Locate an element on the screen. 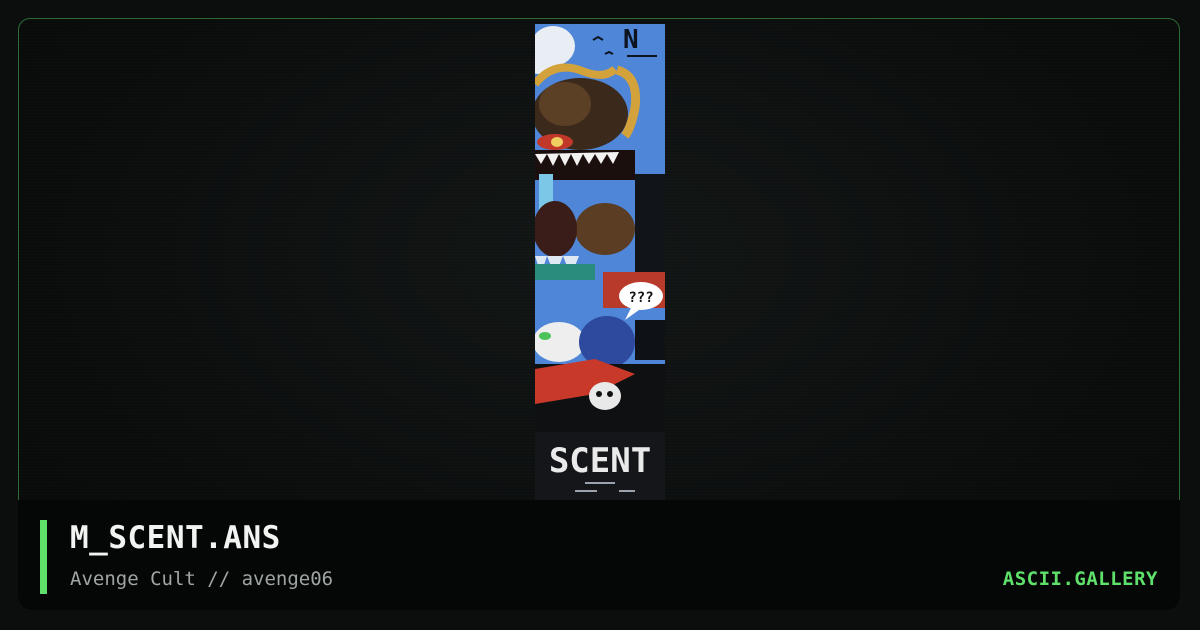 The image size is (1200, 630). artwork-title: M_SCENT.ANS is located at coordinates (175, 538).